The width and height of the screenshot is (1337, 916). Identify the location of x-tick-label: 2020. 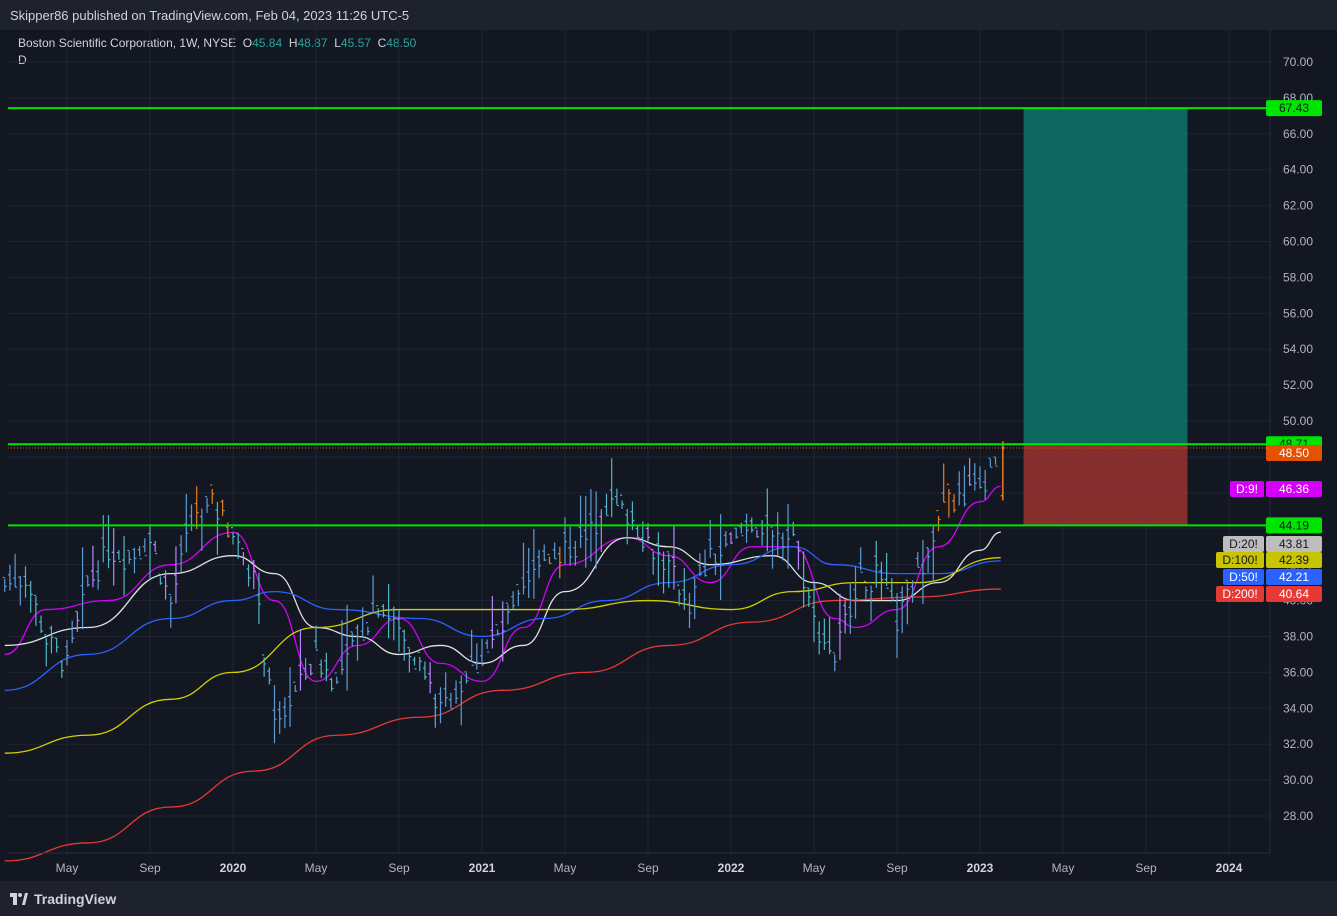
(233, 868).